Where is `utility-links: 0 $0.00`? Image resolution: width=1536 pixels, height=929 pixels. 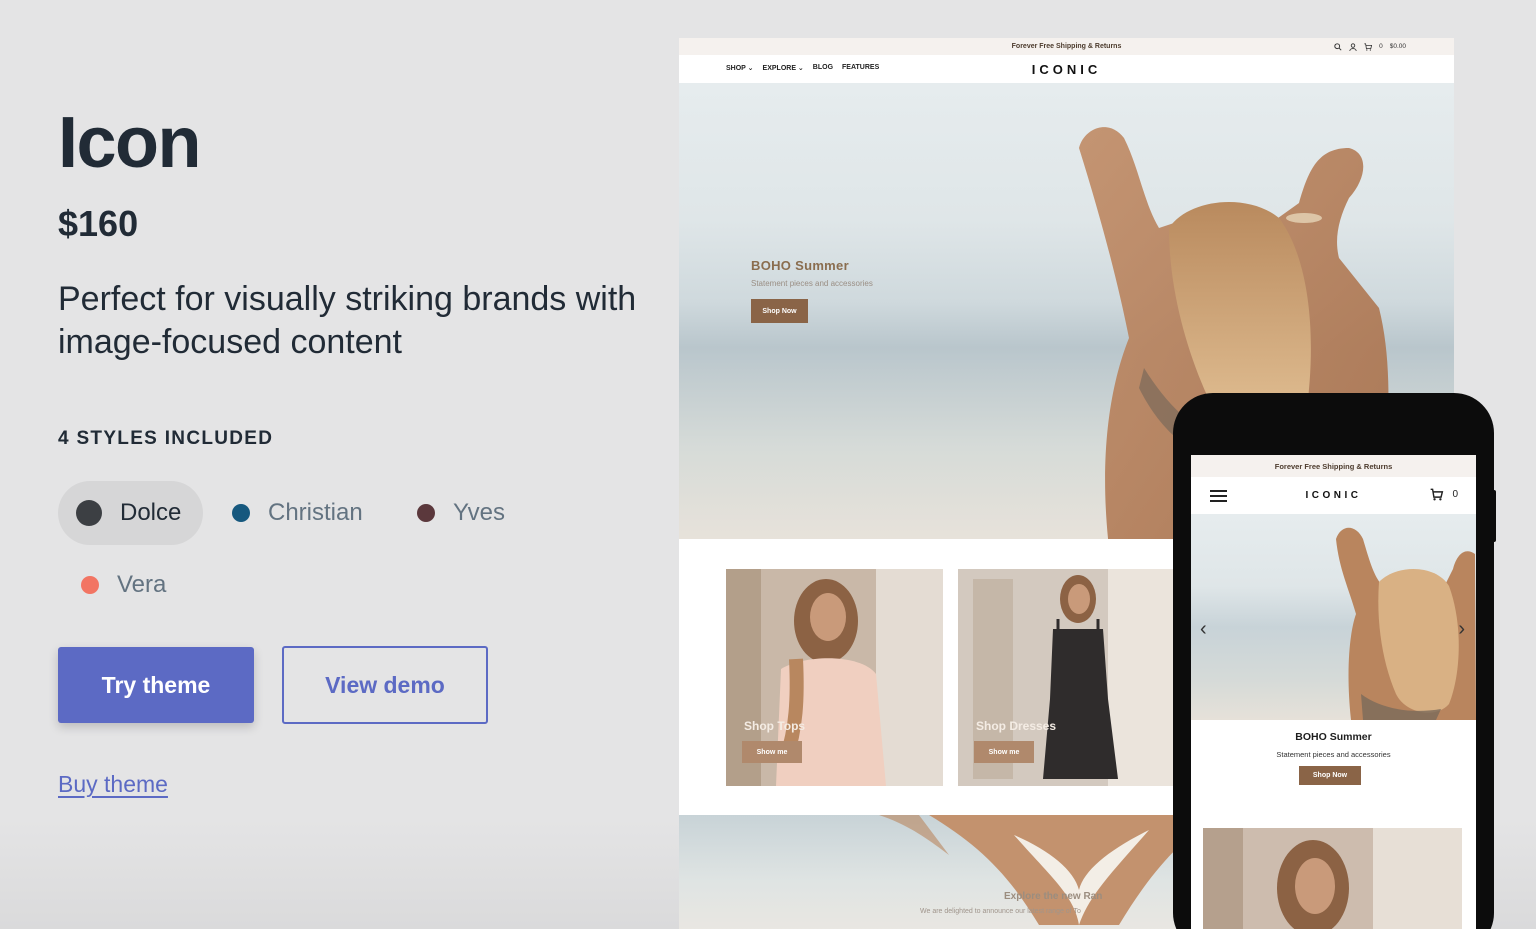
utility-links: 0 $0.00 is located at coordinates (1370, 46).